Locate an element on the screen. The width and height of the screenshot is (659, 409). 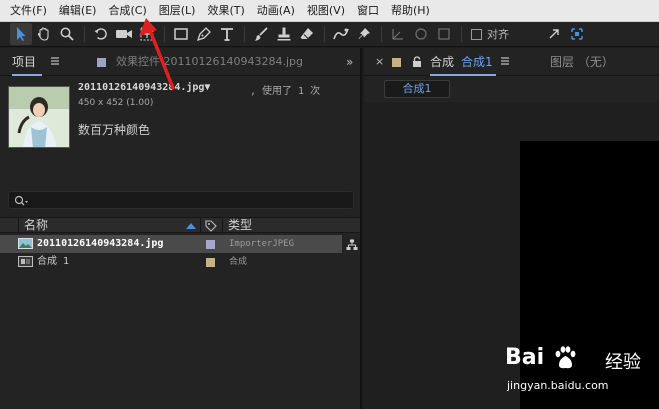
baidu-watermark: Bai 经验 jingyan.baidu.com is located at coordinates (580, 376).